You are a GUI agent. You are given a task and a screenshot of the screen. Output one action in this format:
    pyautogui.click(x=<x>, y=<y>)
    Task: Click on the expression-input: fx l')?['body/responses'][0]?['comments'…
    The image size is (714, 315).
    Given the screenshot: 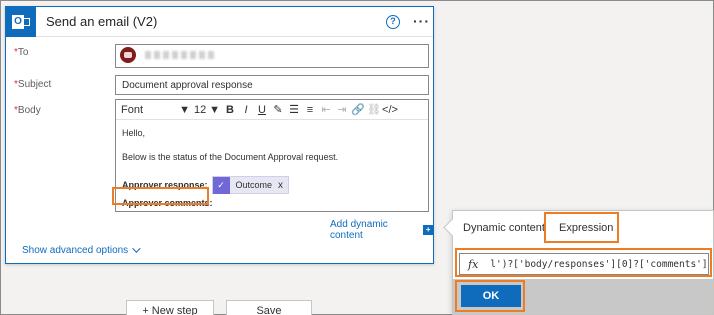 What is the action you would take?
    pyautogui.click(x=584, y=264)
    